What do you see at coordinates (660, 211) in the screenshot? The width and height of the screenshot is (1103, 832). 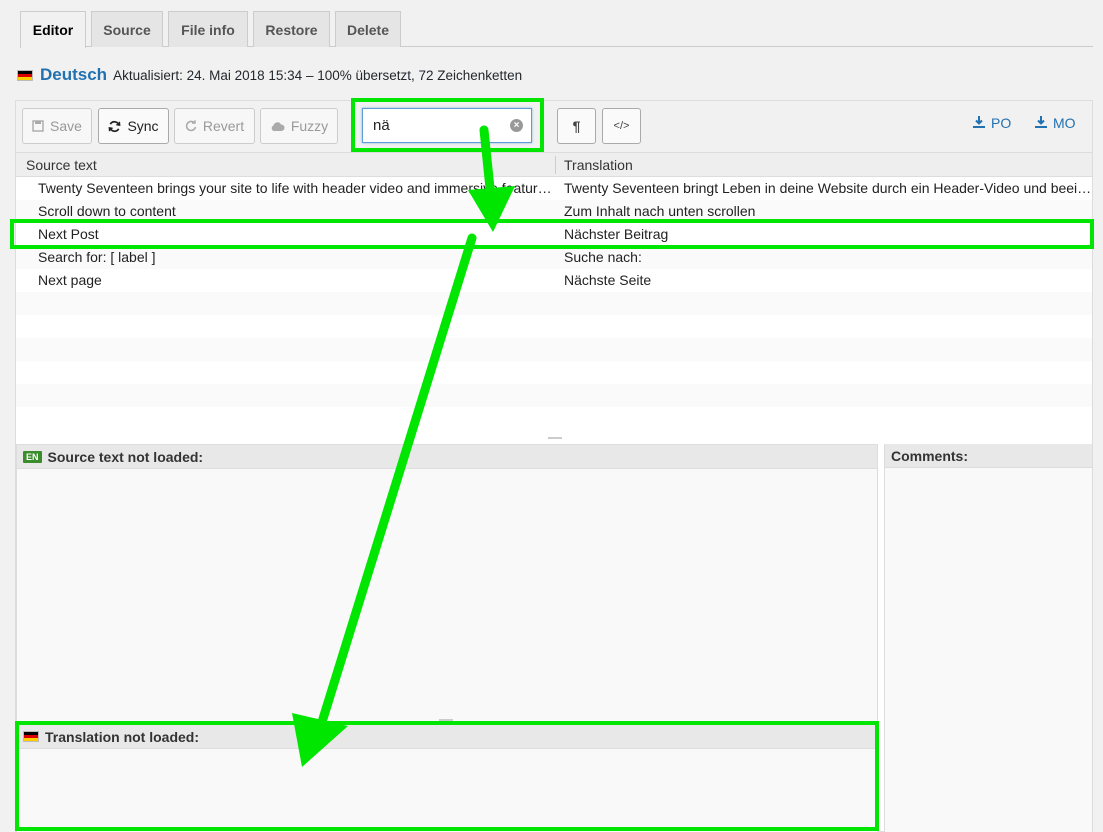 I see `translation-cell: Zum Inhalt nach unten scrollen` at bounding box center [660, 211].